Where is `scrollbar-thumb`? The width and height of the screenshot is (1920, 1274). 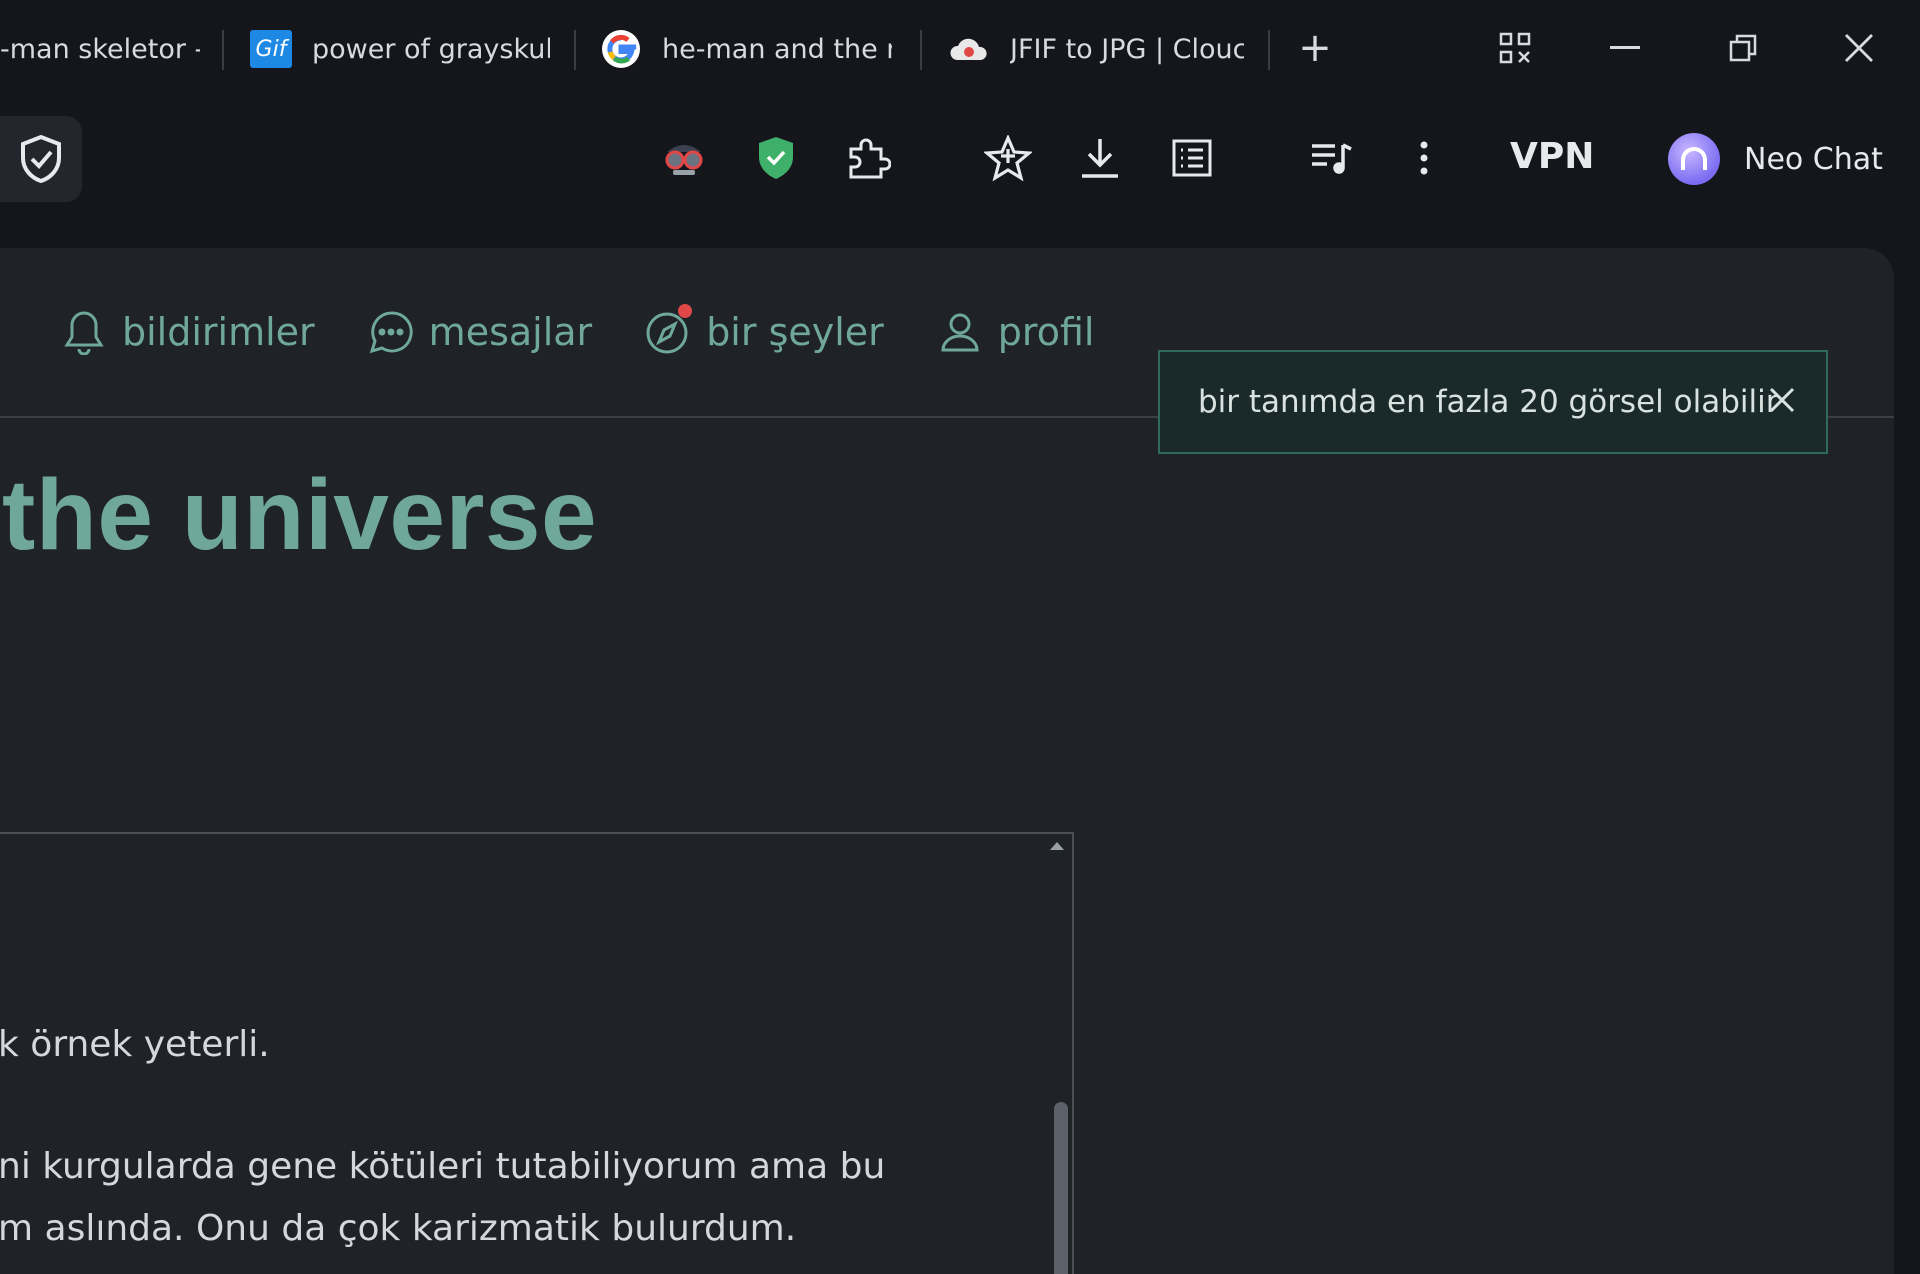 scrollbar-thumb is located at coordinates (1061, 1188).